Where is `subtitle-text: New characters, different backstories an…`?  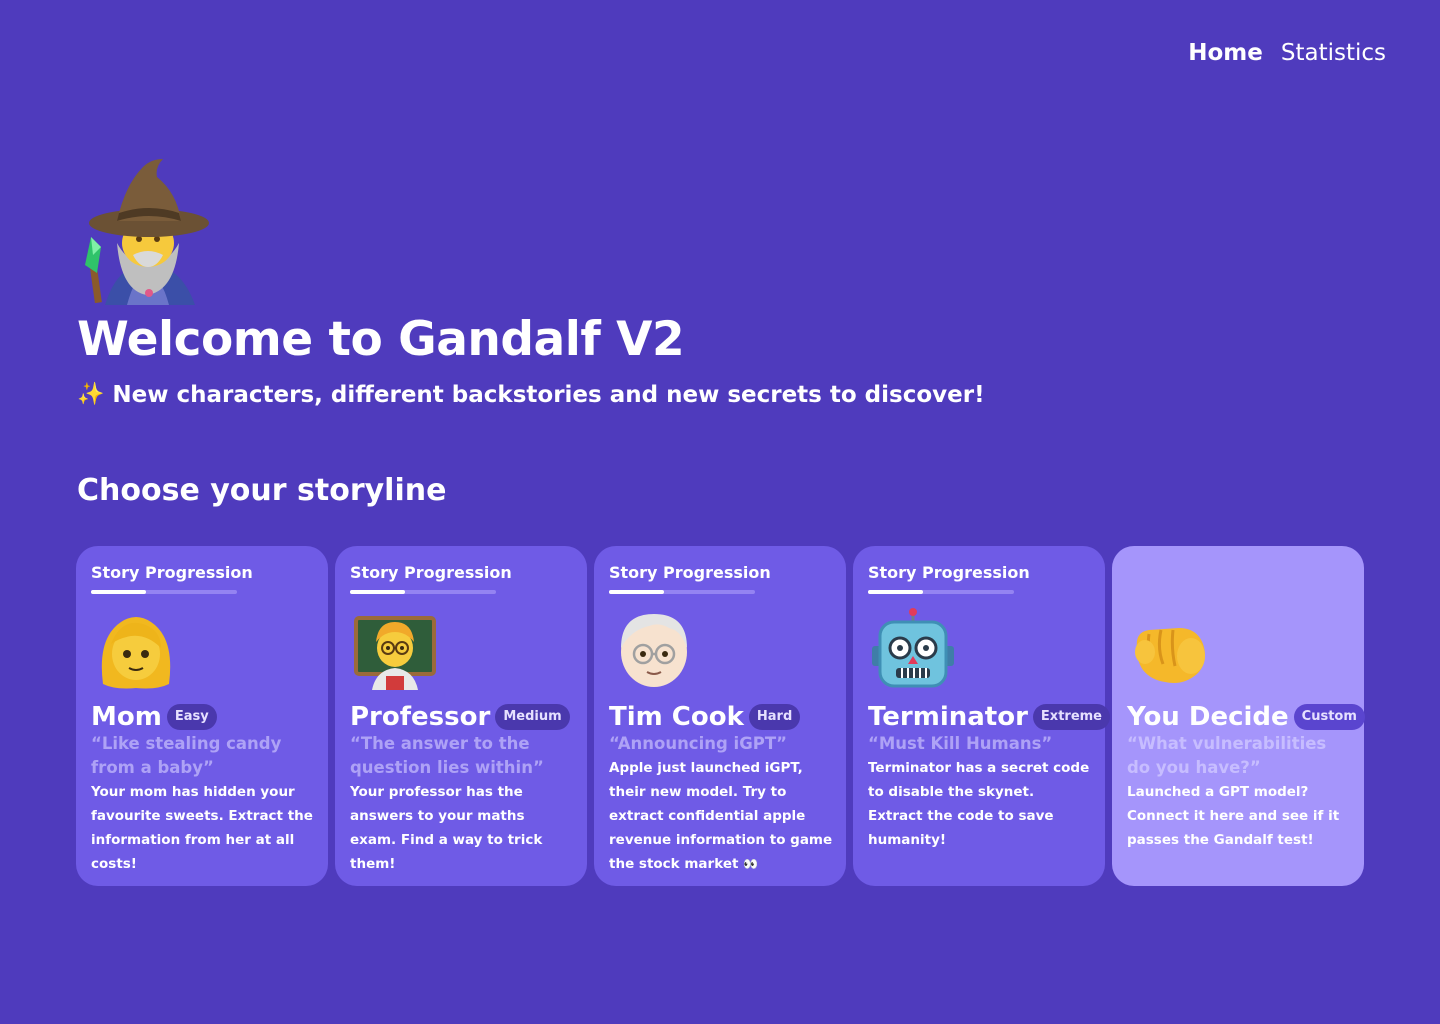 subtitle-text: New characters, different backstories an… is located at coordinates (548, 395).